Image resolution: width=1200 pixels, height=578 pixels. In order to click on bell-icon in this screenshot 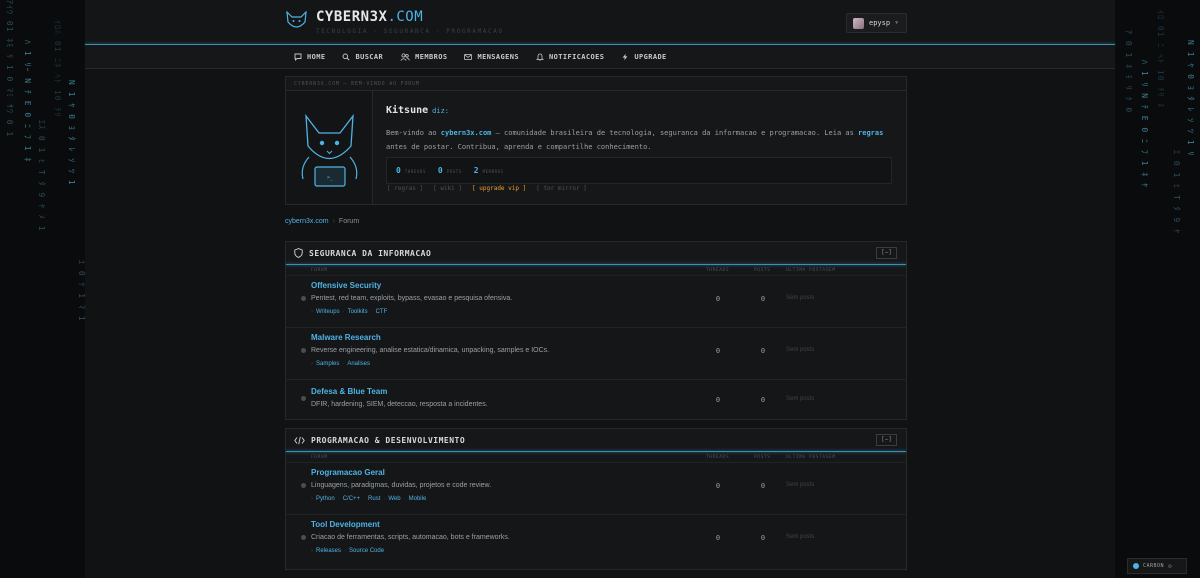, I will do `click(540, 57)`.